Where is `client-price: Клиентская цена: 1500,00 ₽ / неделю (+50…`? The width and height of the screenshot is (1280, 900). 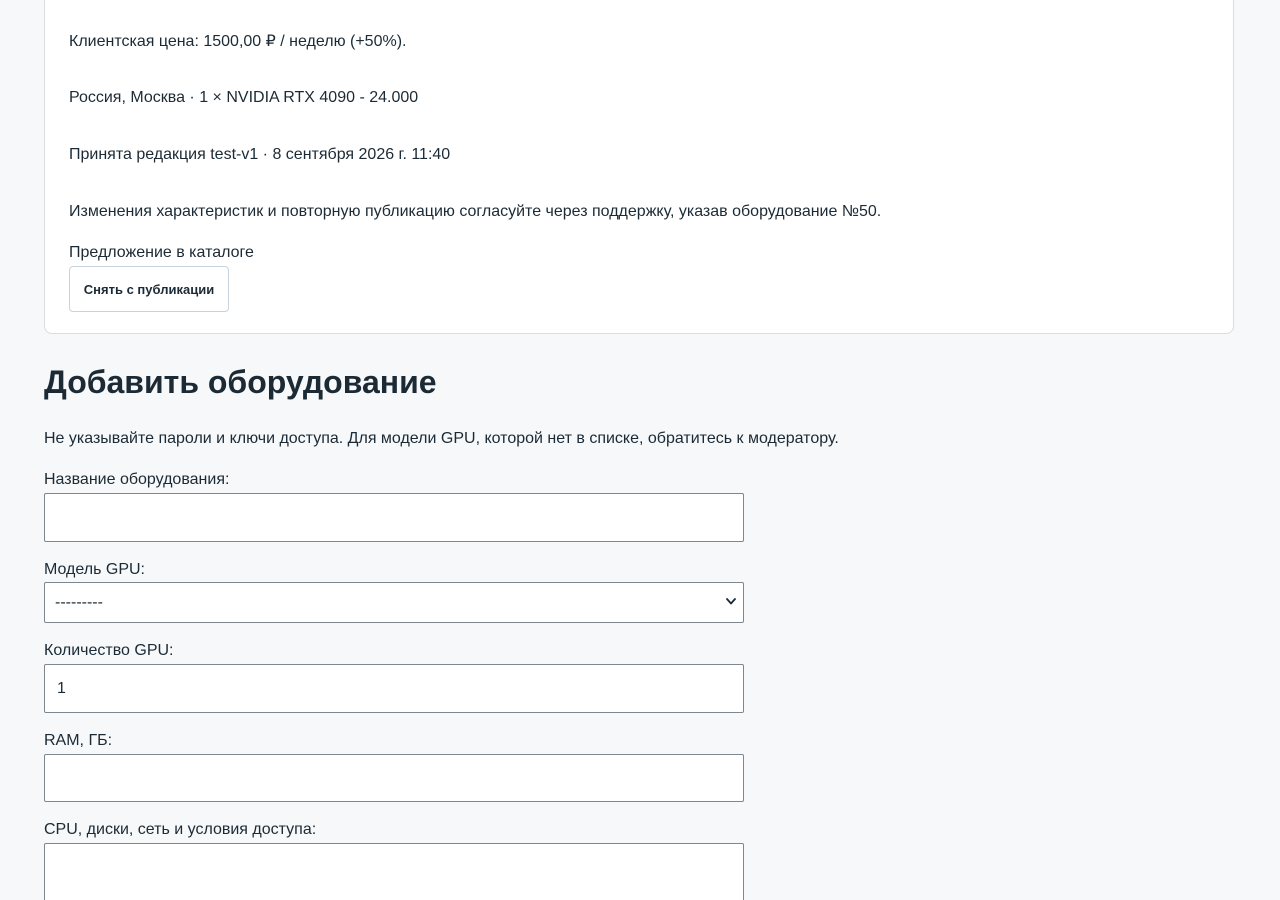
client-price: Клиентская цена: 1500,00 ₽ / неделю (+50… is located at coordinates (238, 41).